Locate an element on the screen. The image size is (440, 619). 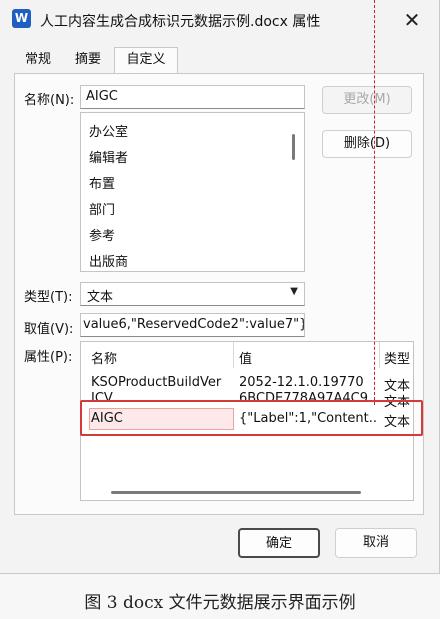
list-item: 编辑者 is located at coordinates (108, 156).